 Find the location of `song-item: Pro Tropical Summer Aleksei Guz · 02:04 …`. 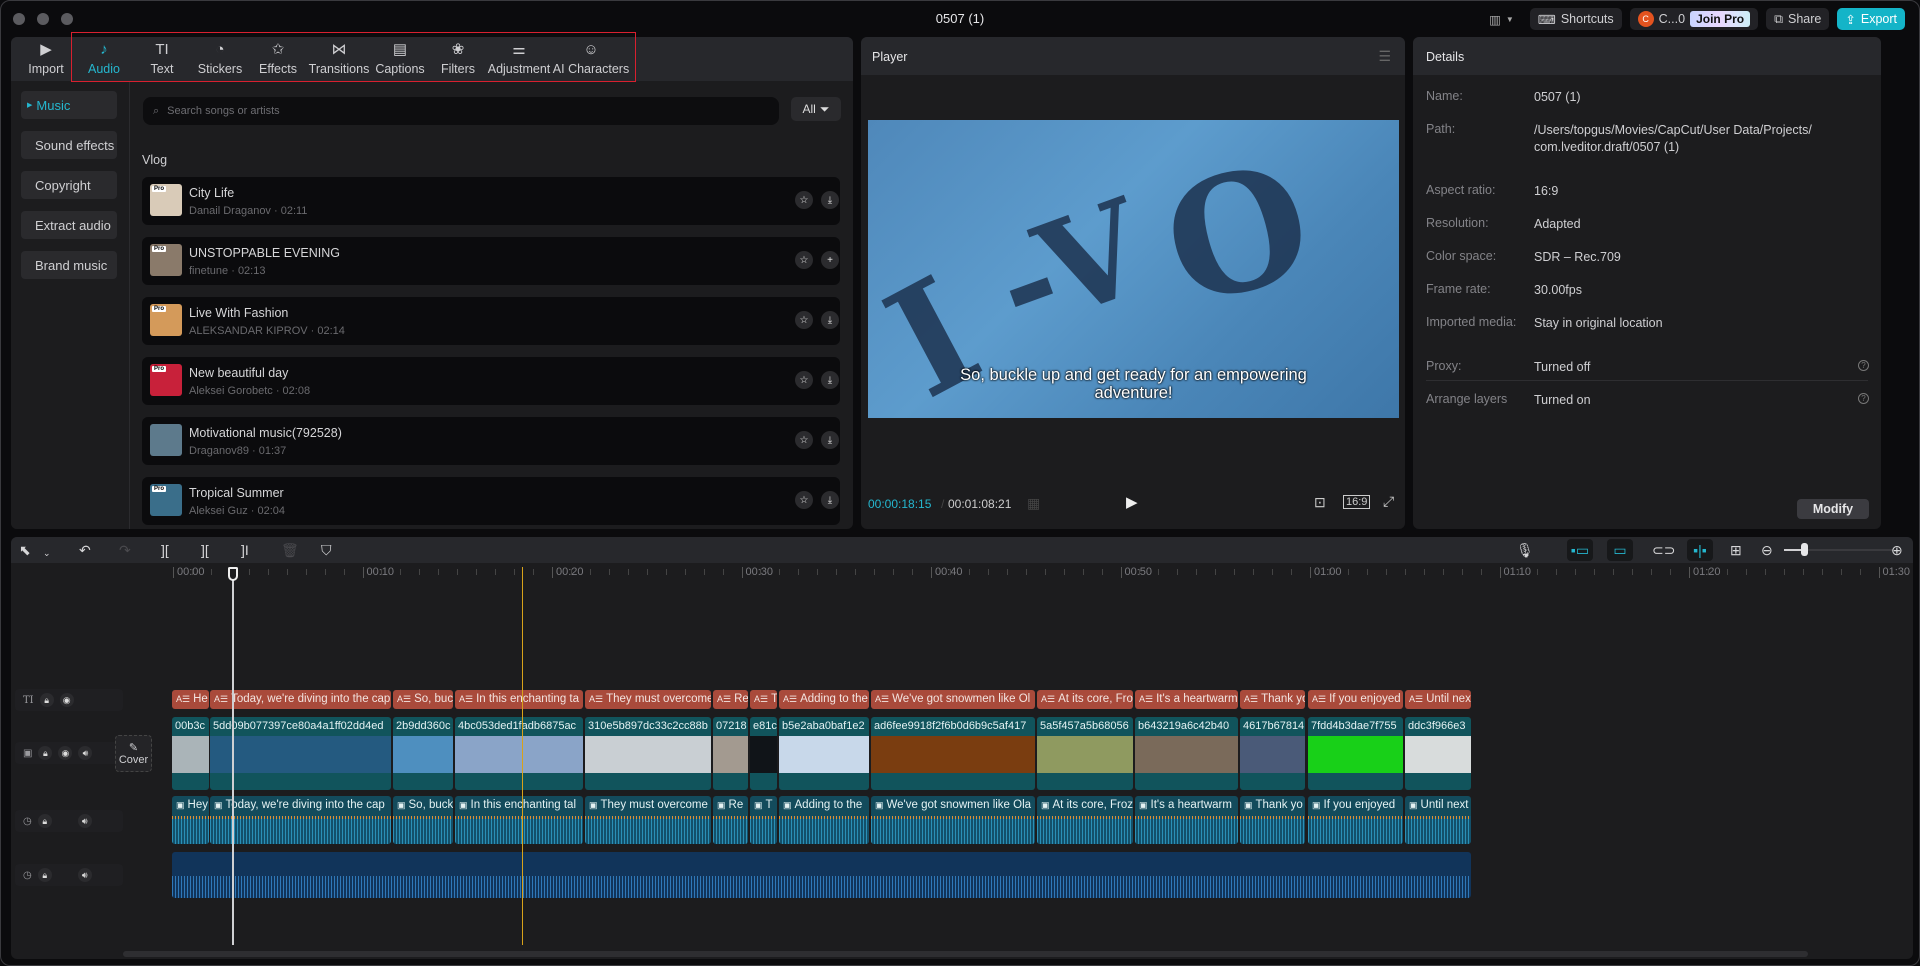

song-item: Pro Tropical Summer Aleksei Guz · 02:04 … is located at coordinates (491, 501).